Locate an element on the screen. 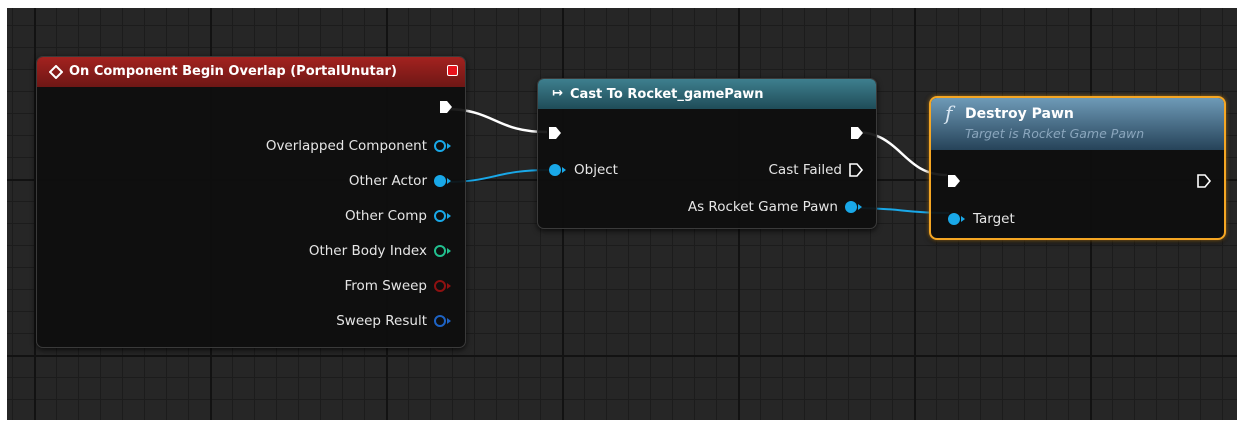  destroy-exec-out-pin is located at coordinates (1204, 181).